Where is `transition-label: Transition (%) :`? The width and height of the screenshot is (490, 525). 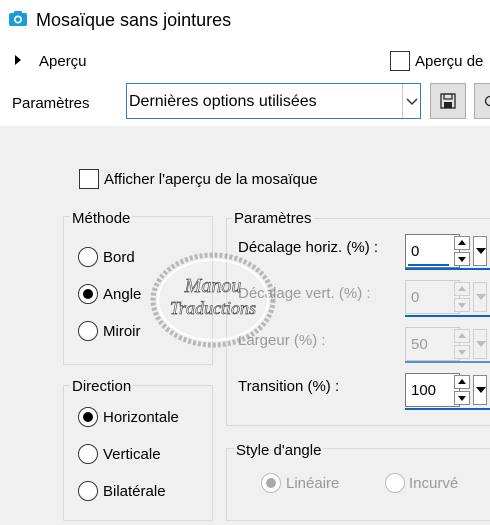 transition-label: Transition (%) : is located at coordinates (289, 386).